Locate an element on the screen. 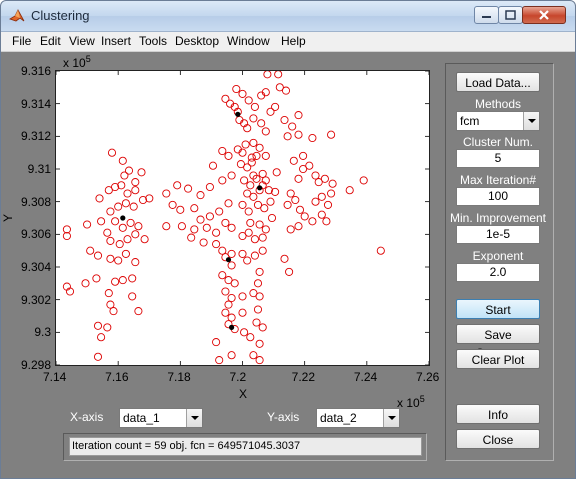  start-button: Start is located at coordinates (498, 309).